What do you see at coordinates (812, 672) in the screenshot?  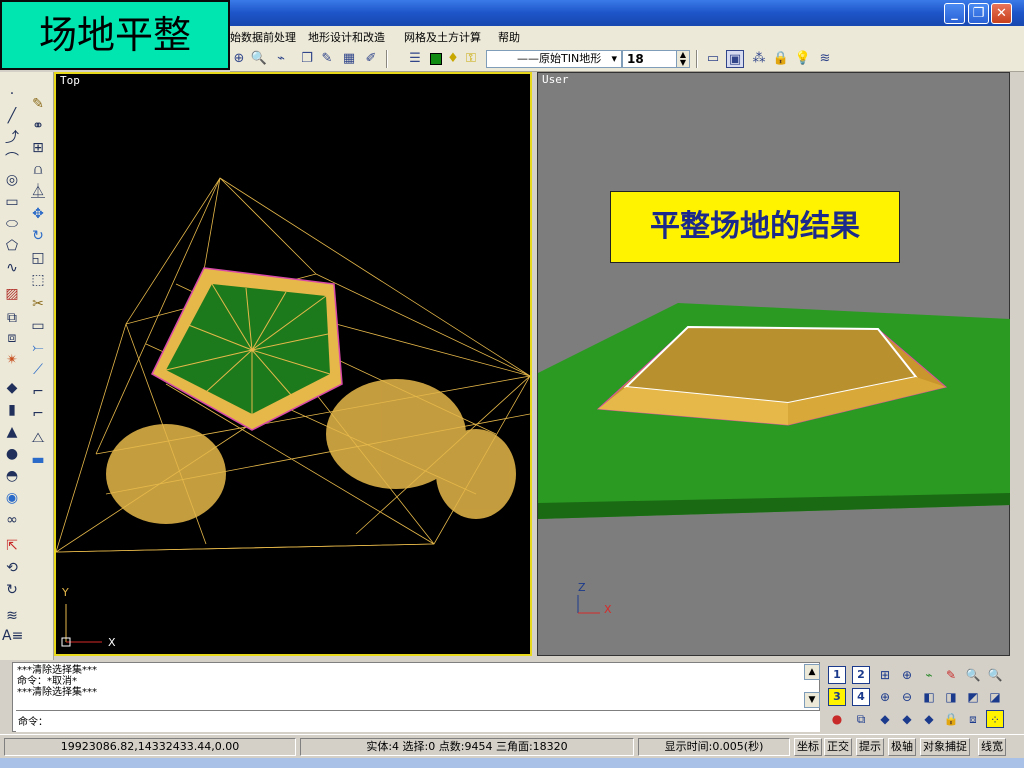 I see `scroll-up-button: ▲` at bounding box center [812, 672].